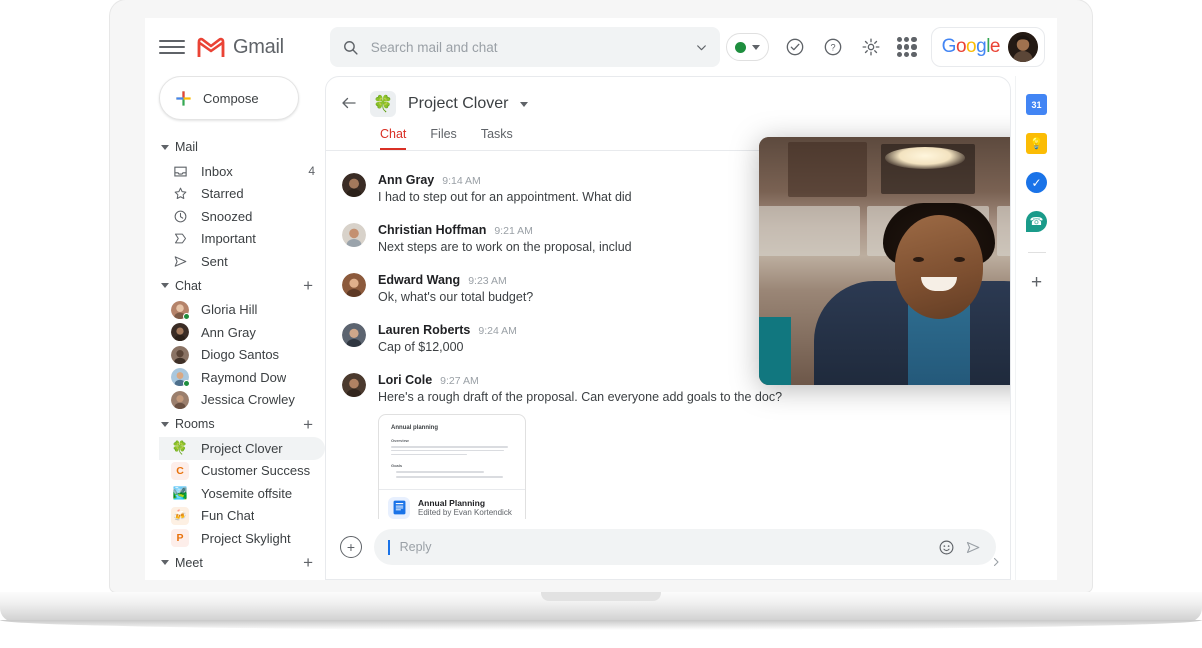 The height and width of the screenshot is (648, 1202). I want to click on gear-icon, so click(871, 47).